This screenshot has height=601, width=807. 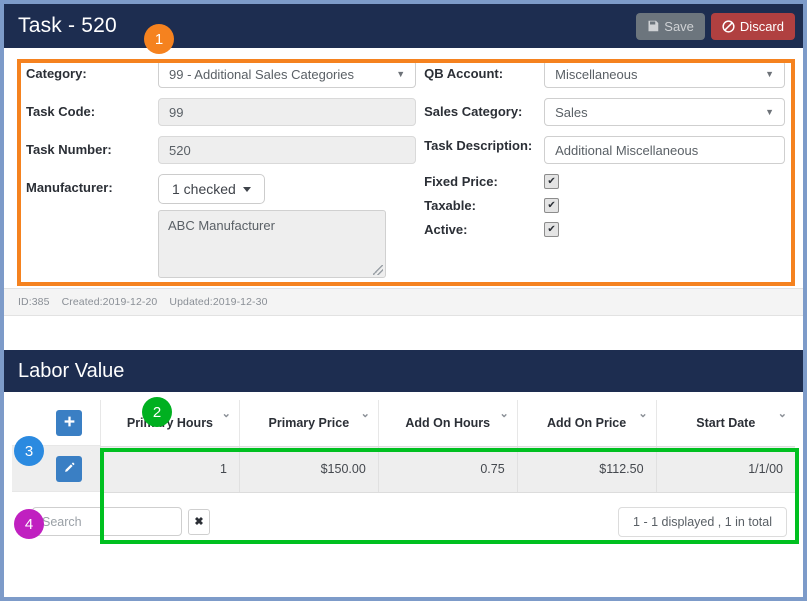 I want to click on task-code-label: Task Code:, so click(x=61, y=111).